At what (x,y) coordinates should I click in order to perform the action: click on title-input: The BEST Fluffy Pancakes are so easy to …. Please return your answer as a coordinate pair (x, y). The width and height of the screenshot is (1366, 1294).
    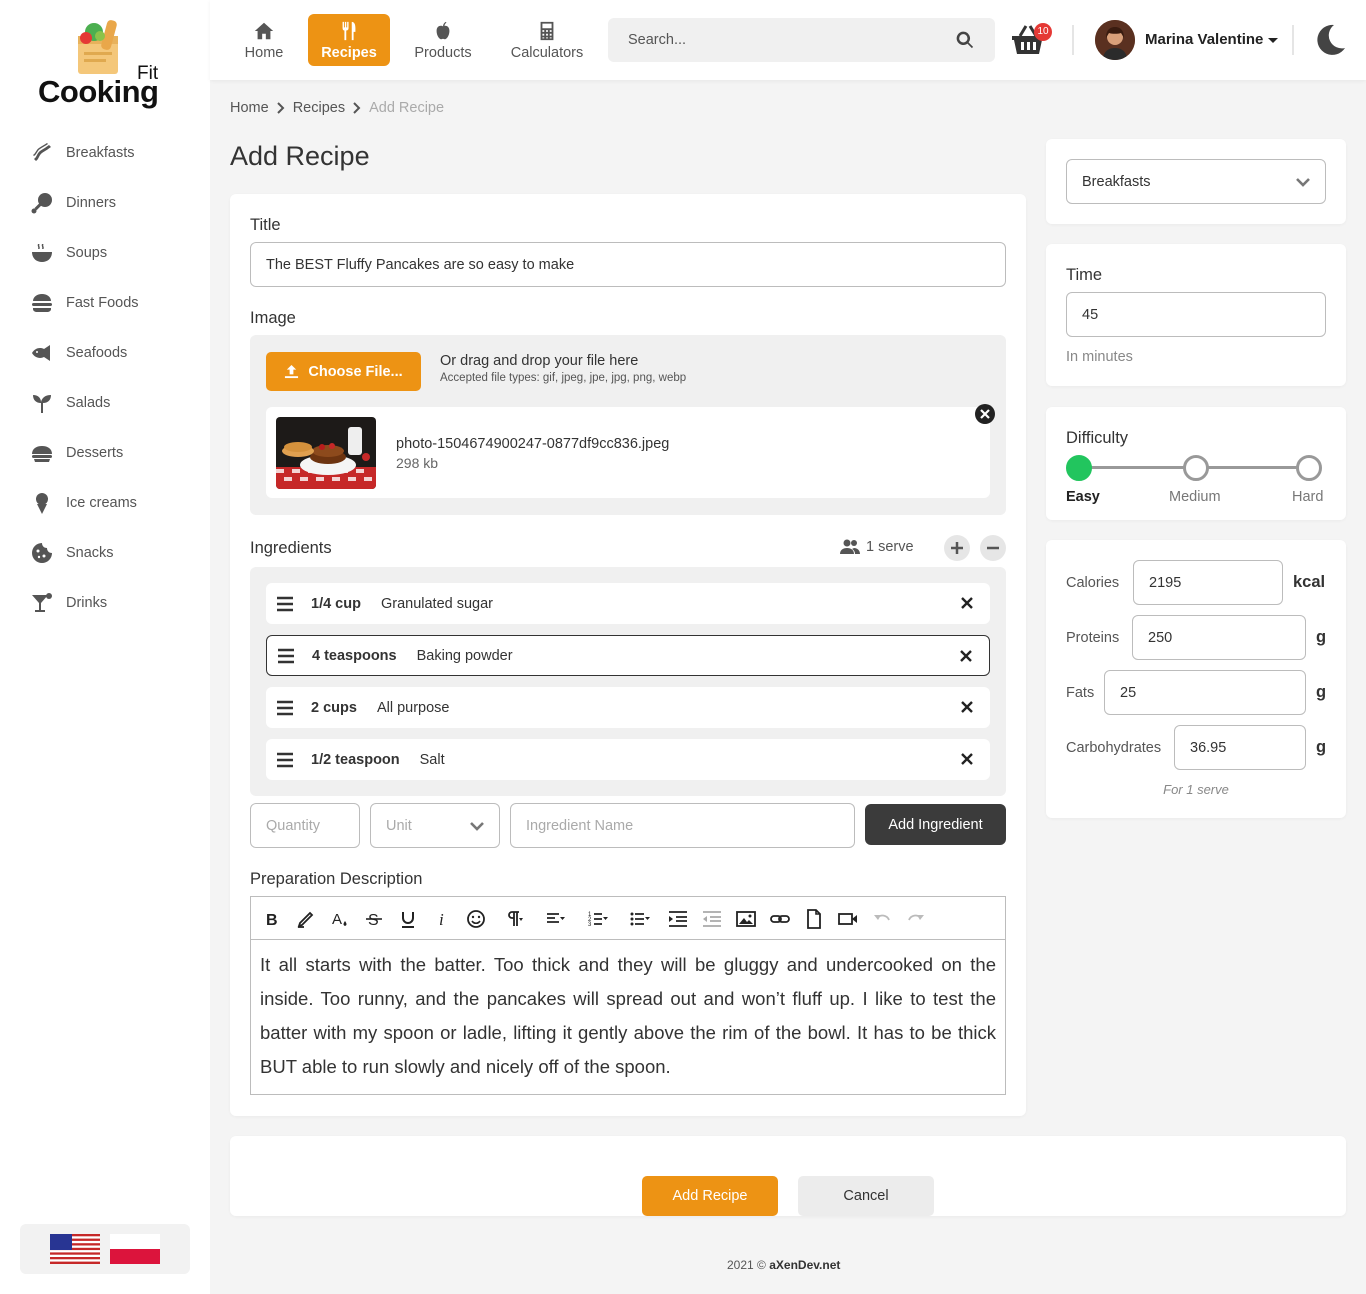
    Looking at the image, I should click on (628, 264).